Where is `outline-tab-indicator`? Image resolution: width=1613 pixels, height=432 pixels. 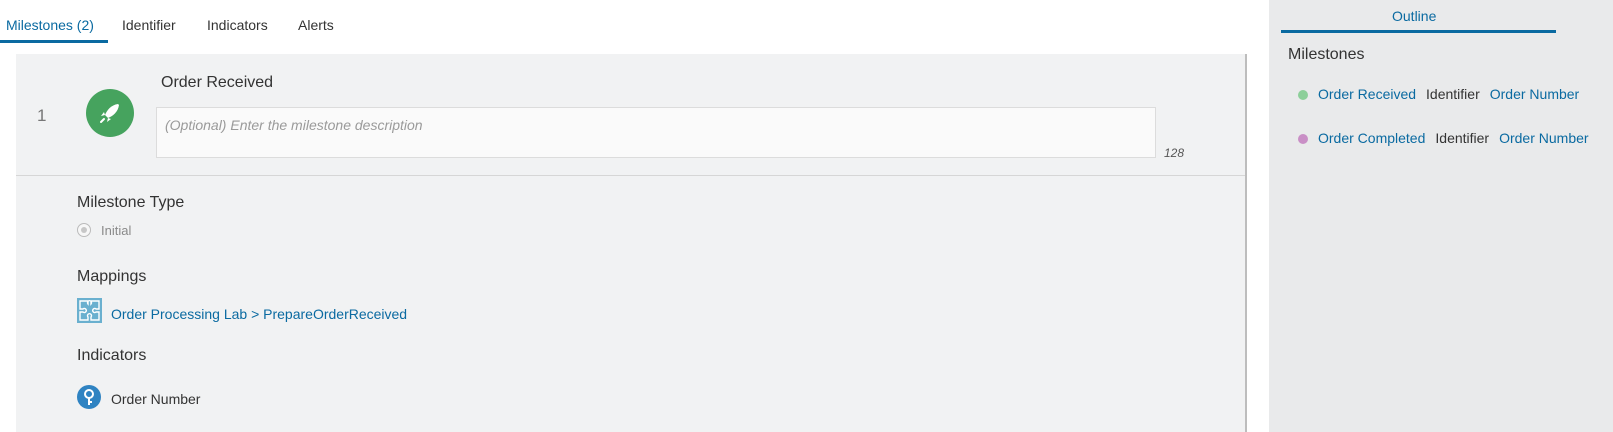
outline-tab-indicator is located at coordinates (1418, 31).